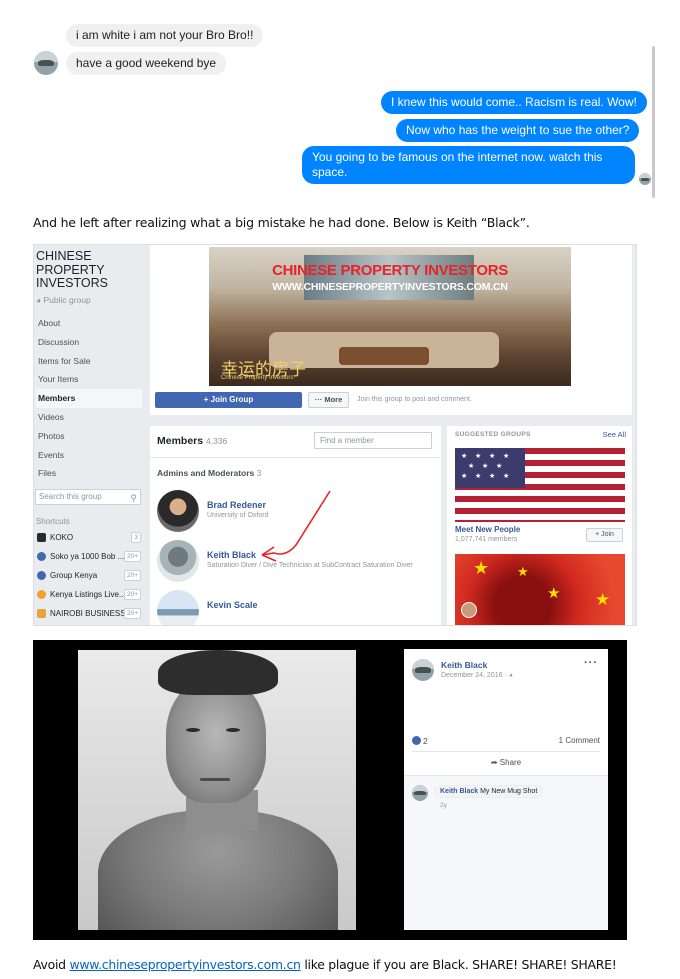 This screenshot has width=680, height=979. Describe the element at coordinates (510, 675) in the screenshot. I see `globe-icon: ◕` at that location.